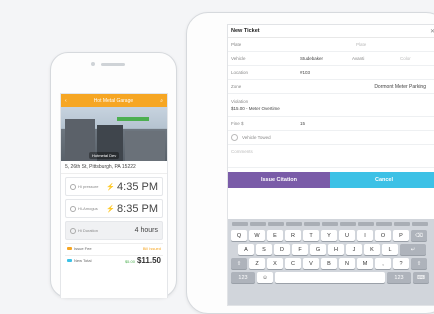 The height and width of the screenshot is (314, 434). What do you see at coordinates (133, 119) in the screenshot?
I see `garage-sign` at bounding box center [133, 119].